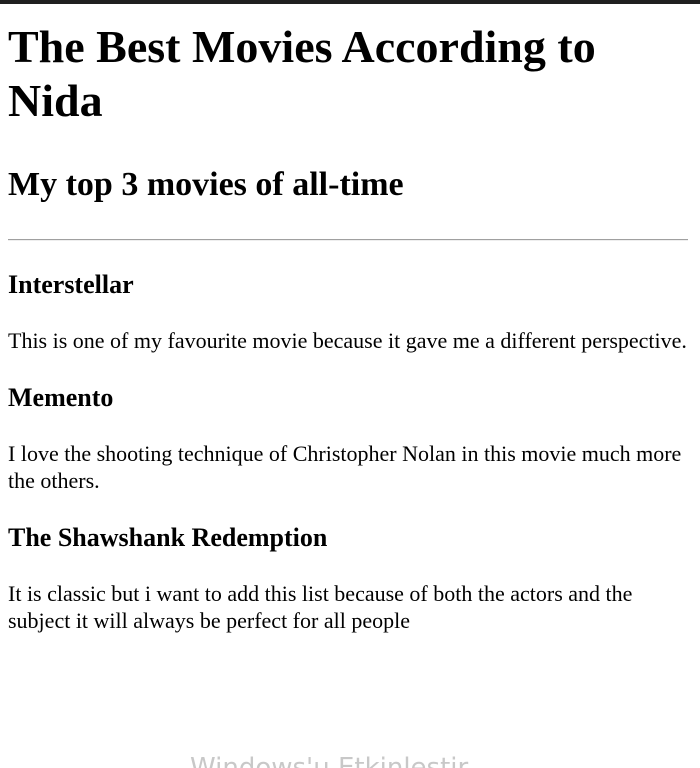  Describe the element at coordinates (329, 760) in the screenshot. I see `activation-watermark: Windows'u Etkinleştir` at that location.